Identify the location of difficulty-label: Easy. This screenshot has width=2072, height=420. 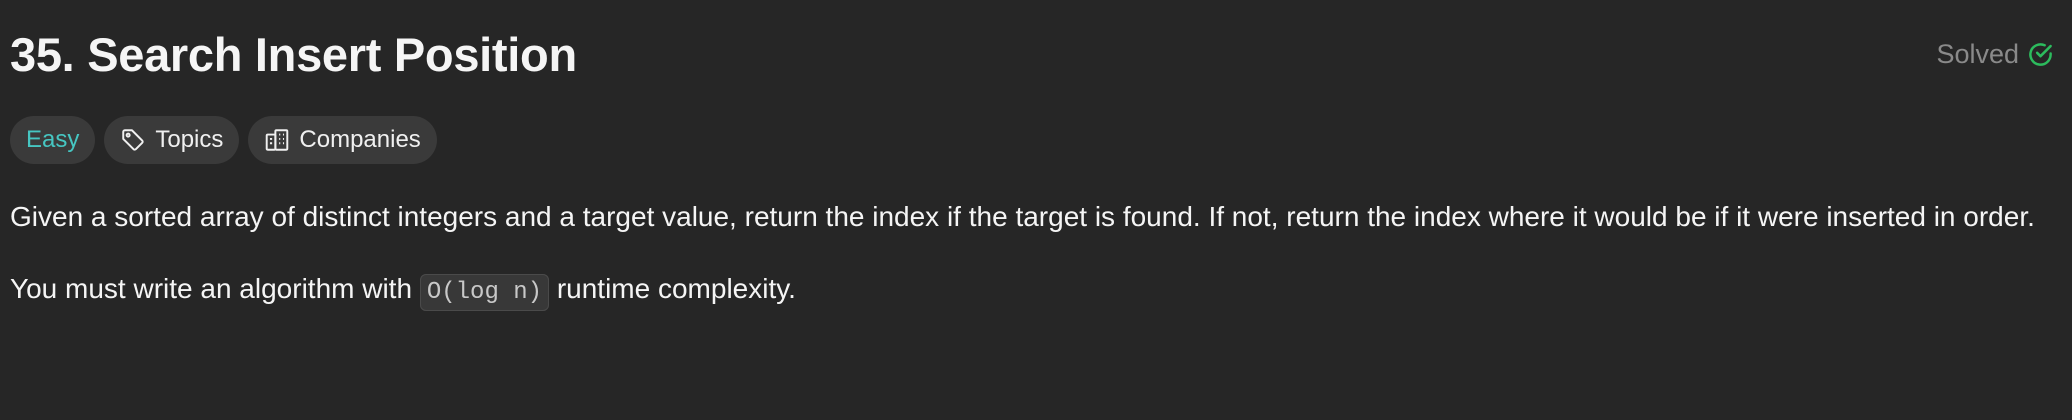
(53, 139).